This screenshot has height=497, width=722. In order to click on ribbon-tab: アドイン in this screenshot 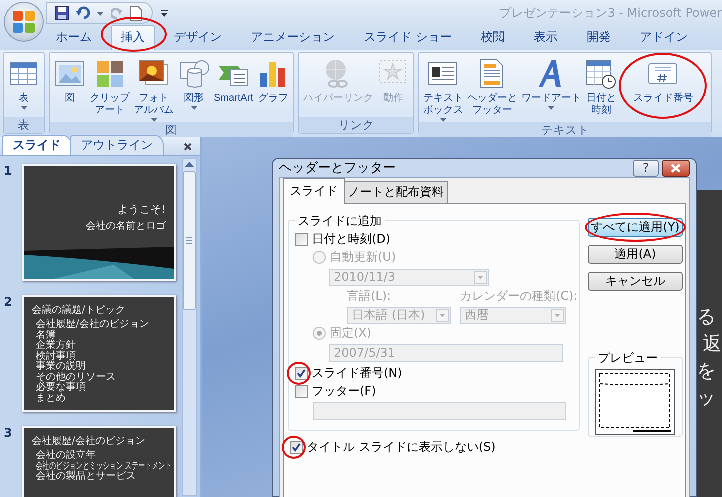, I will do `click(664, 37)`.